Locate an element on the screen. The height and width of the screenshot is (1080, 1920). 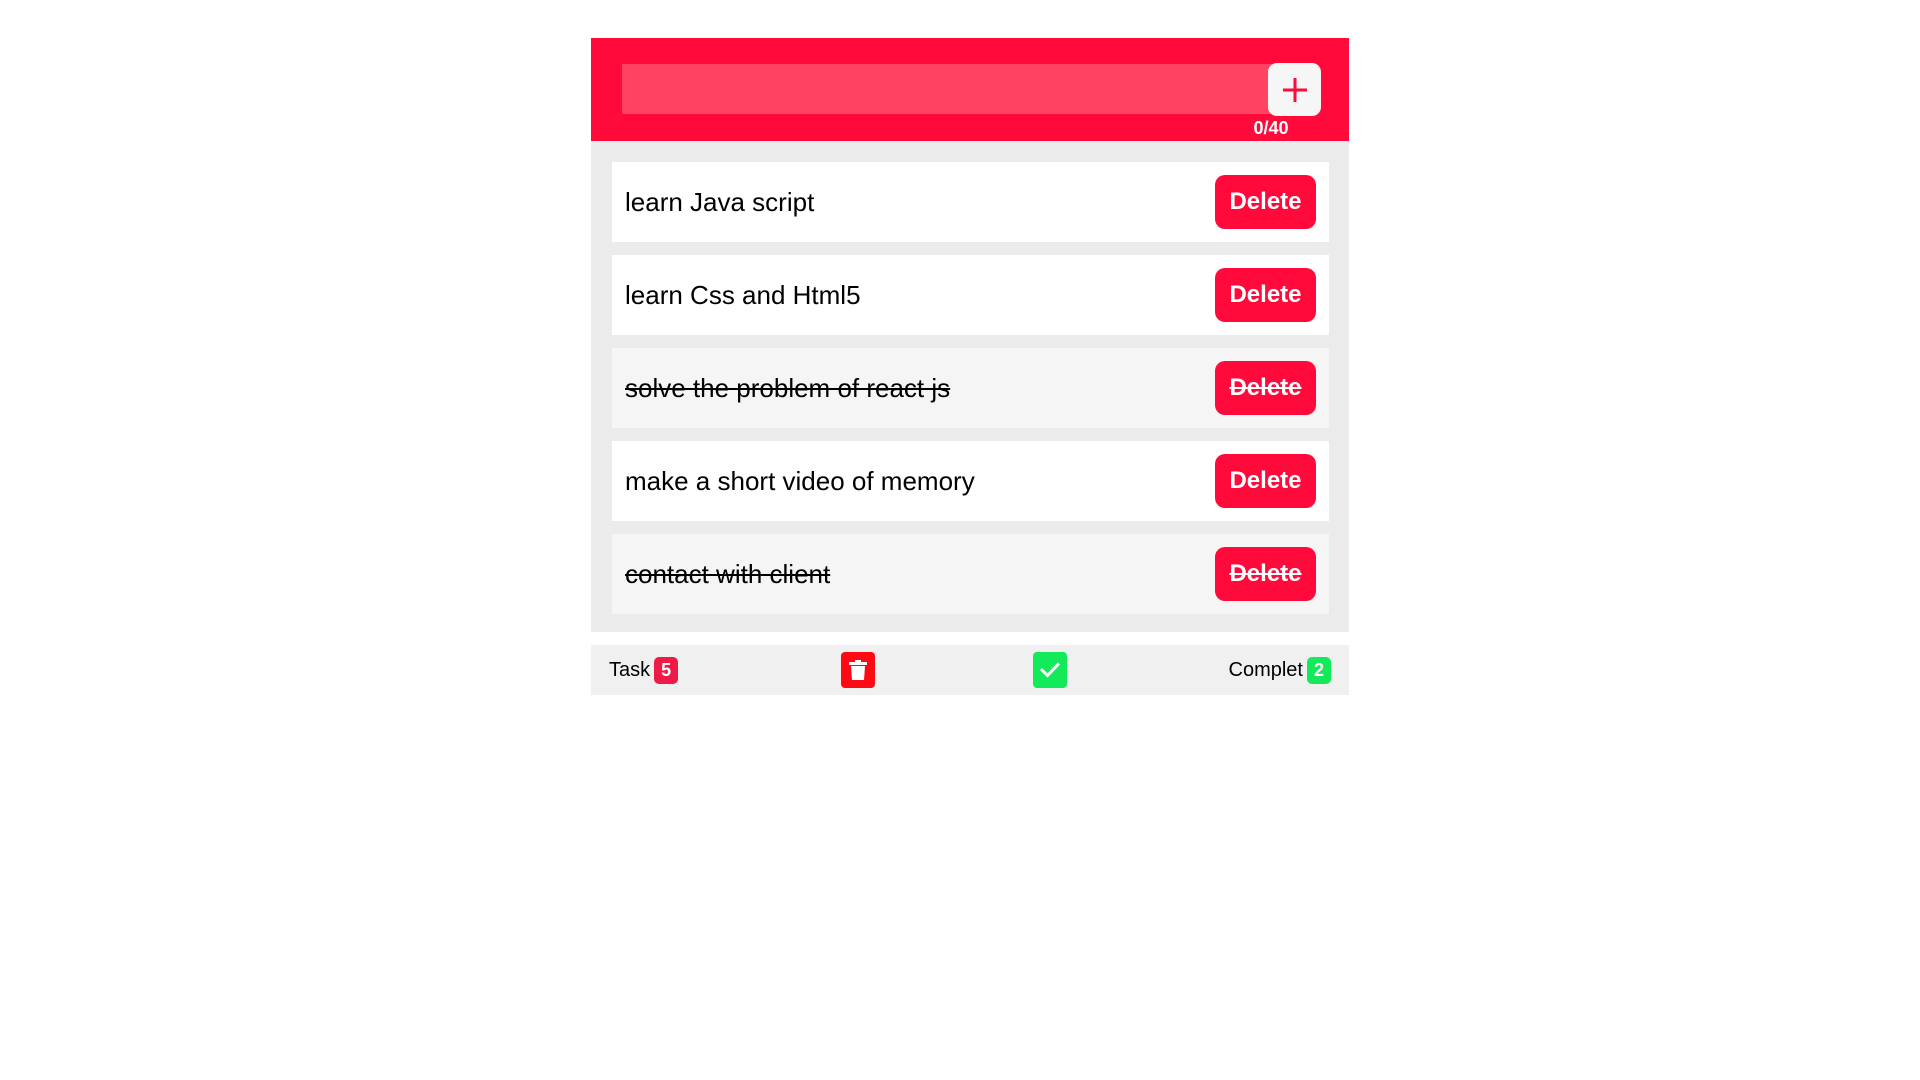
task-text: make a short video of memory is located at coordinates (800, 480).